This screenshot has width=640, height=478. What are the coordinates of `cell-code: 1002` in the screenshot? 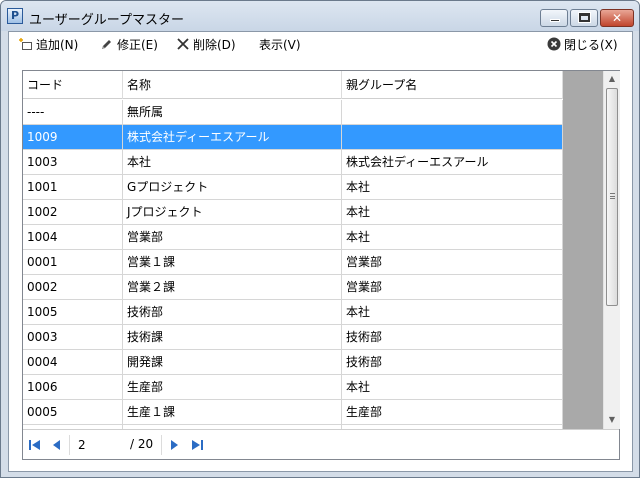 It's located at (73, 212).